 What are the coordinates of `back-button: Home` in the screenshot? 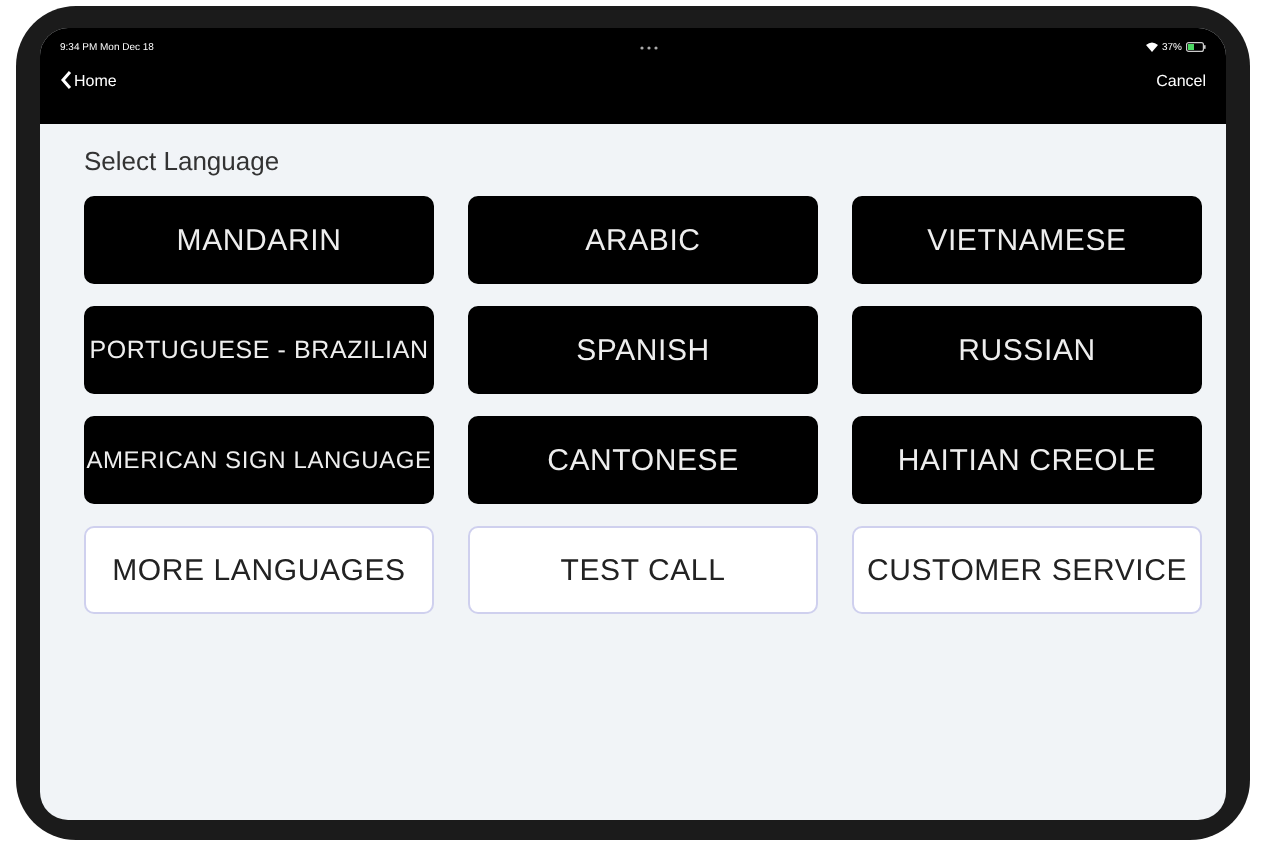 It's located at (88, 80).